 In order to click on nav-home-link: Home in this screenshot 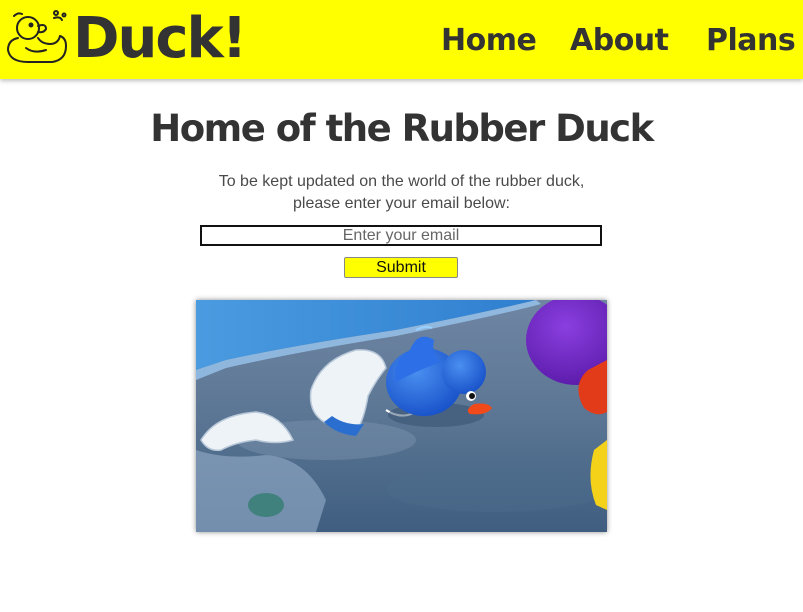, I will do `click(489, 41)`.